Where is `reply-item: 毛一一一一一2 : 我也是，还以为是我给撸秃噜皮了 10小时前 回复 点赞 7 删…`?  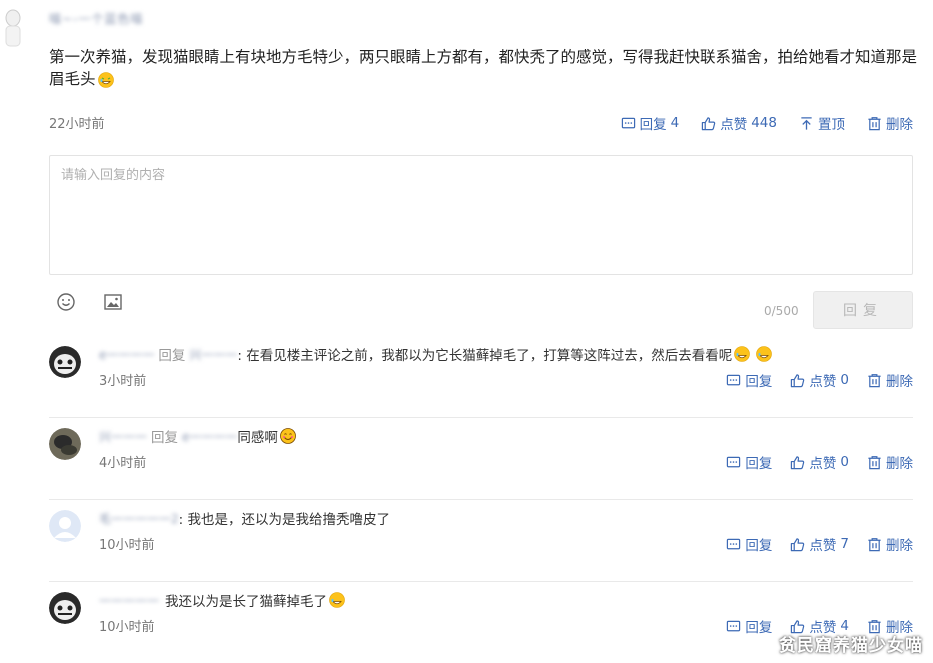
reply-item: 毛一一一一一2 : 我也是，还以为是我给撸秃噜皮了 10小时前 回复 点赞 7 删… is located at coordinates (481, 541).